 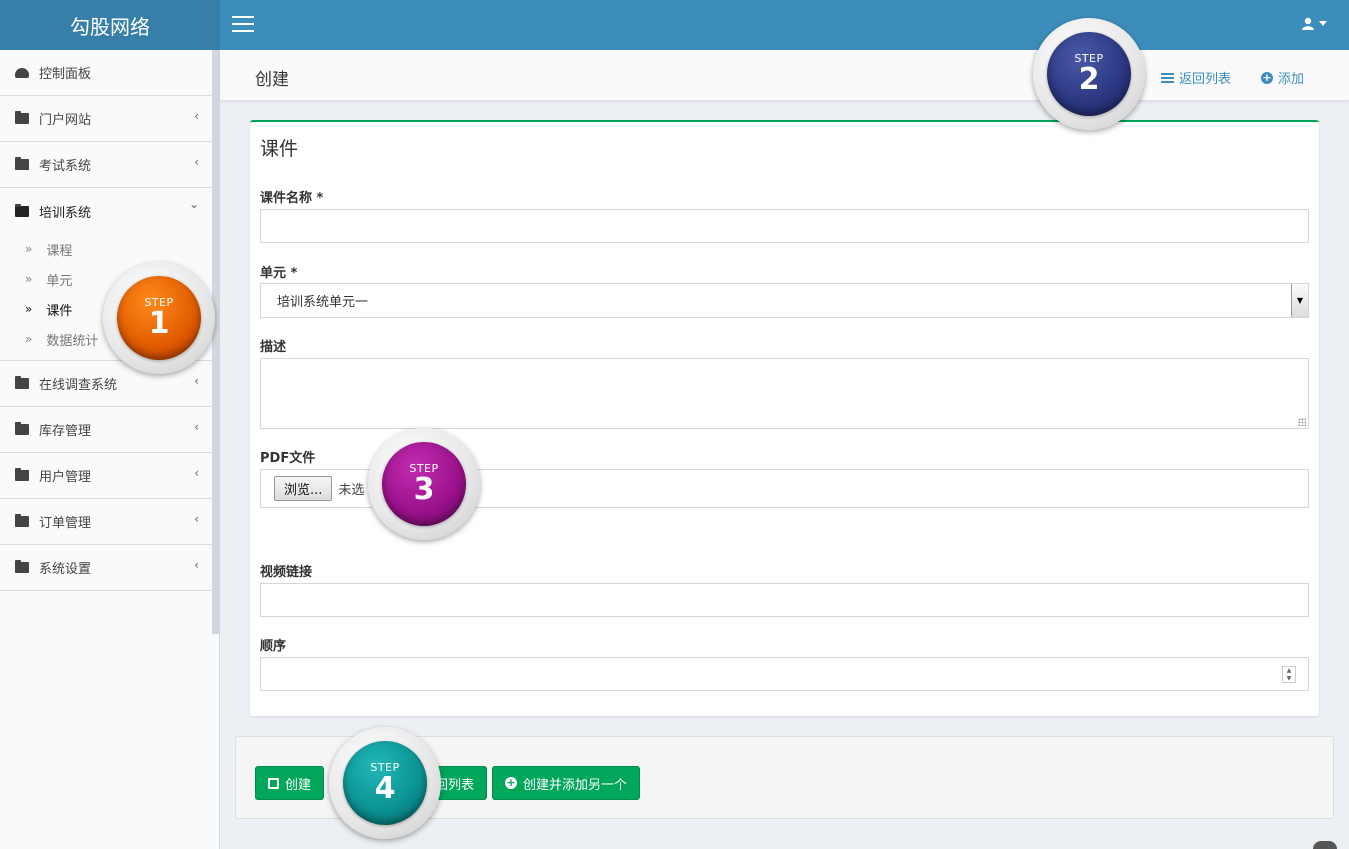 I want to click on top-navbar, so click(x=784, y=25).